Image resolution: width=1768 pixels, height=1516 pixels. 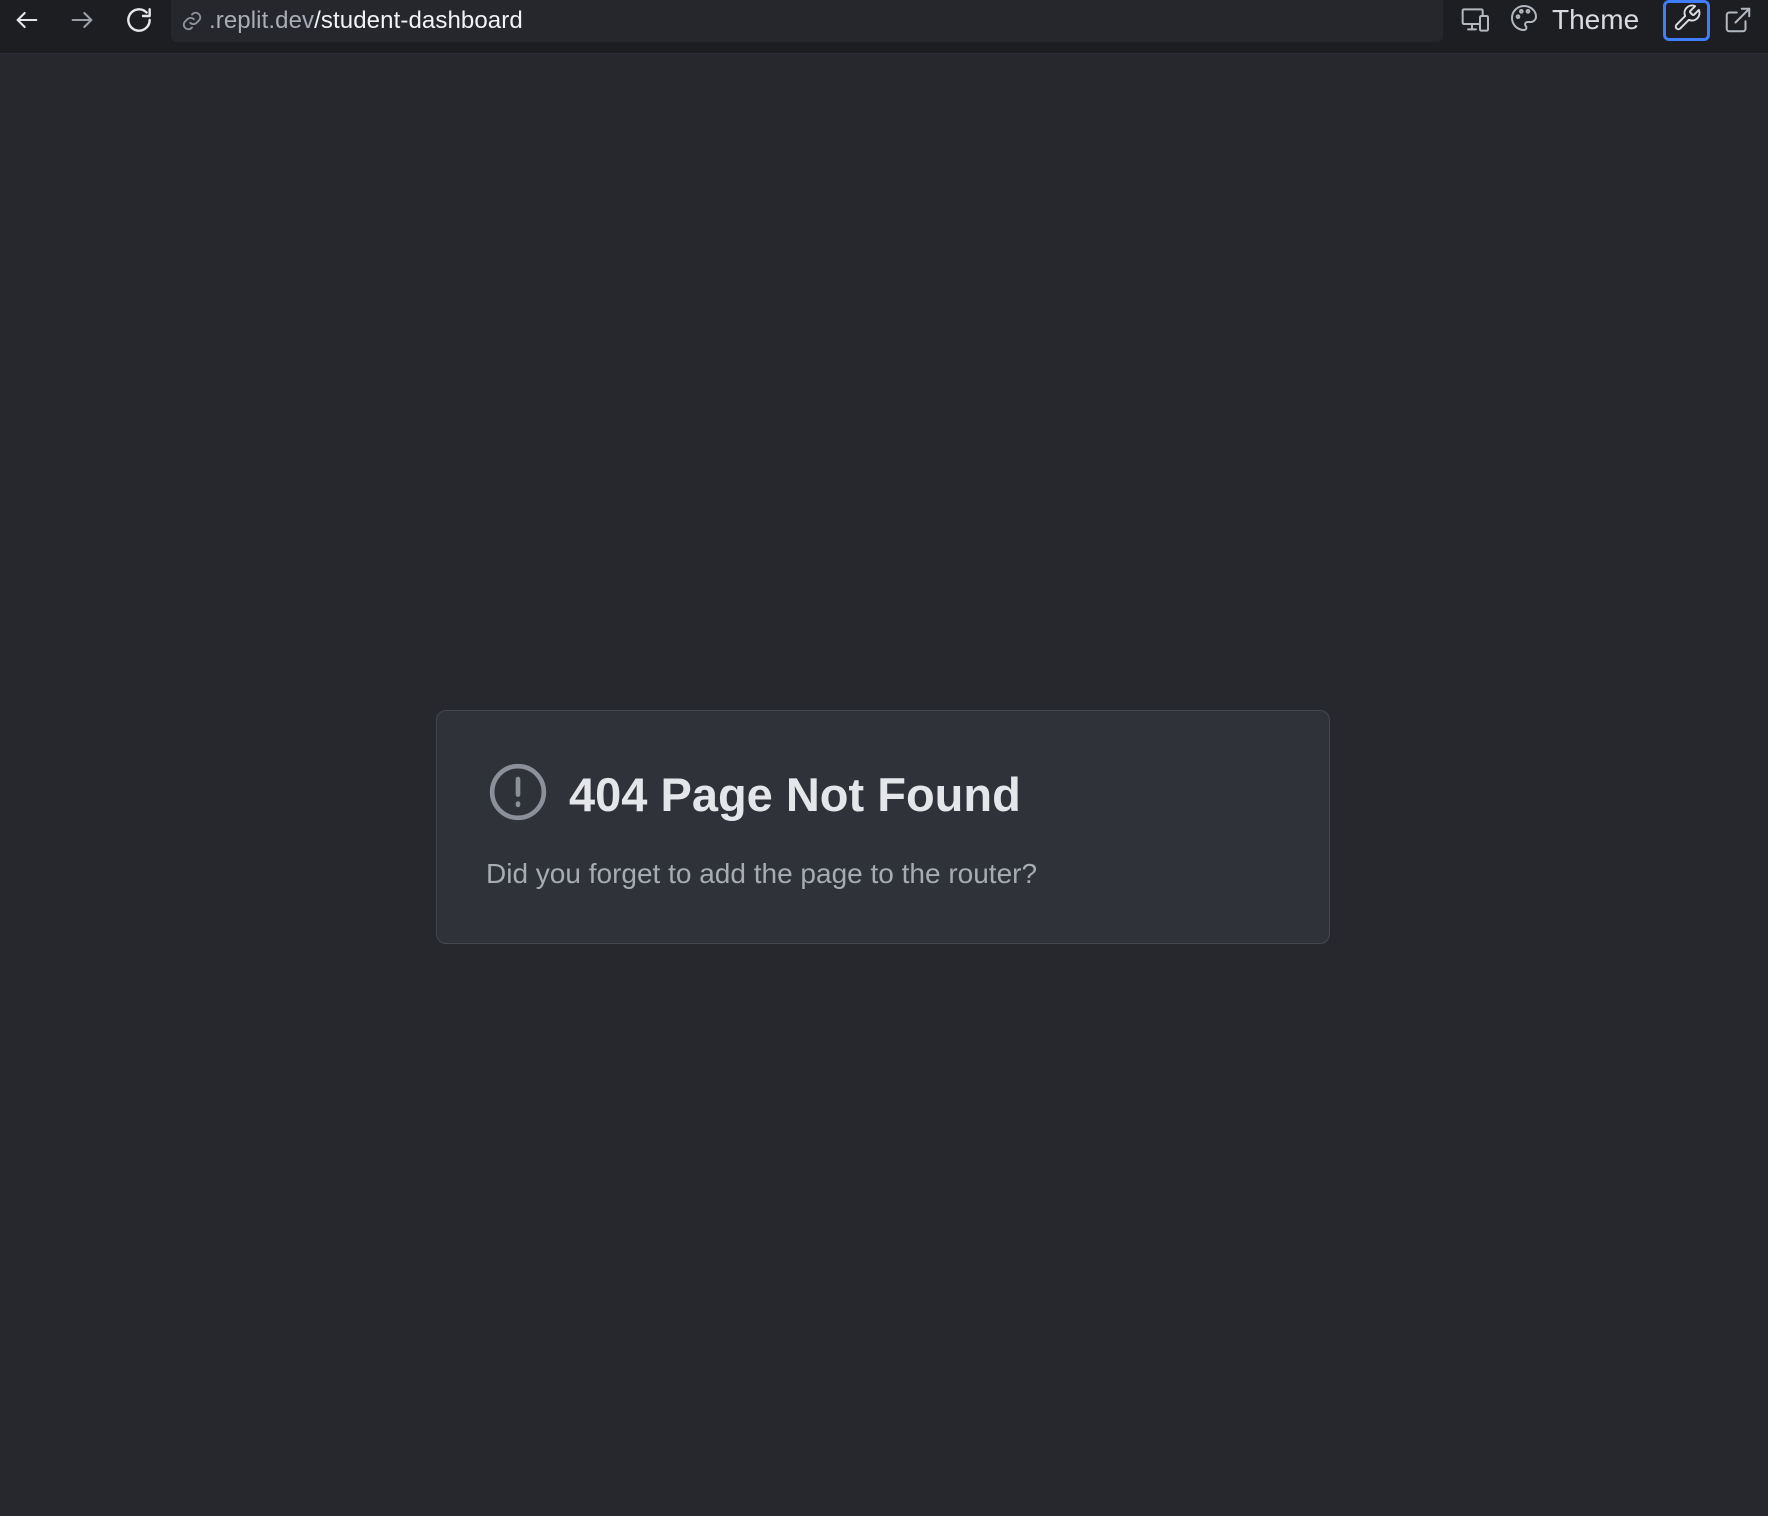 I want to click on theme-button: Theme, so click(x=1573, y=20).